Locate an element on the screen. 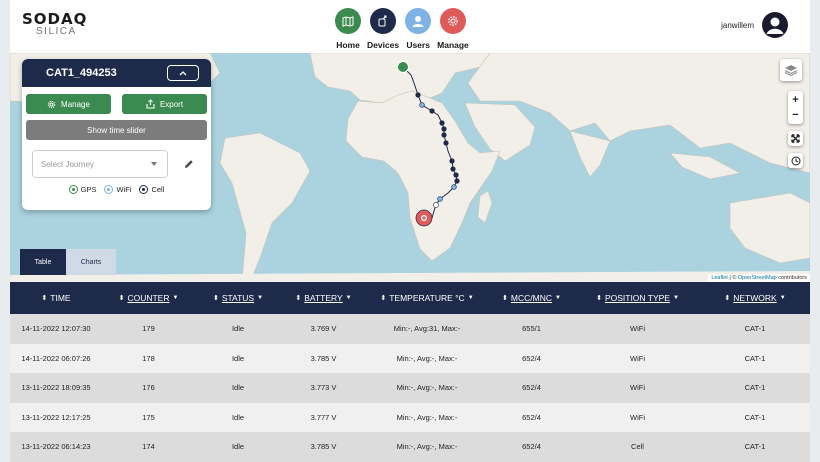 The height and width of the screenshot is (462, 820). column-mccmnc-label: MCC/MNC is located at coordinates (531, 298).